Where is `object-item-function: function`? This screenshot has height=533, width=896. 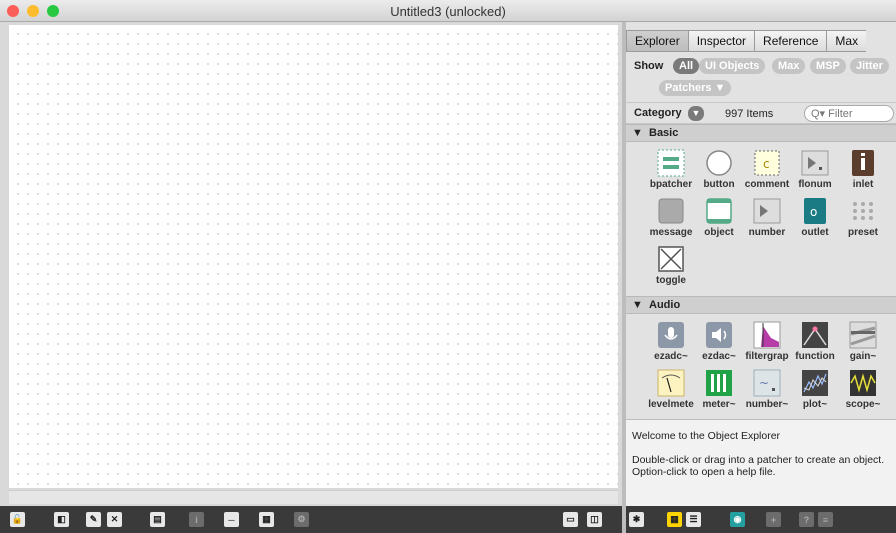
object-item-function: function is located at coordinates (815, 343).